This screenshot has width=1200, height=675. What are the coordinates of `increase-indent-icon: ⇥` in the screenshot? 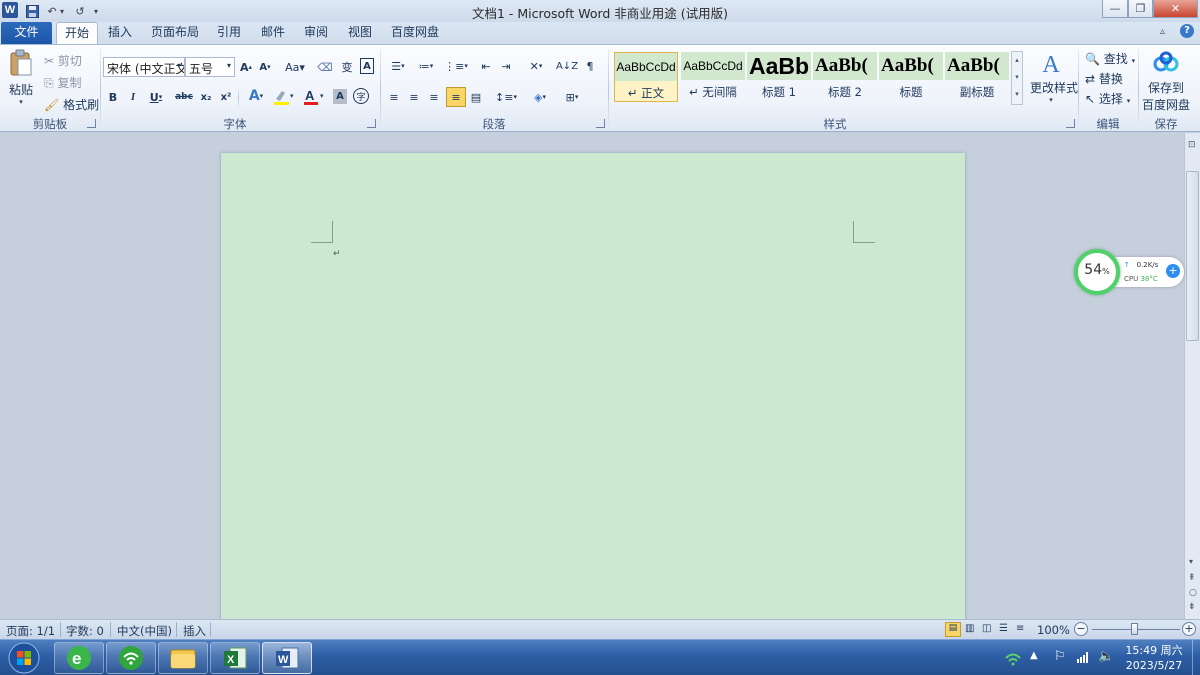 It's located at (506, 66).